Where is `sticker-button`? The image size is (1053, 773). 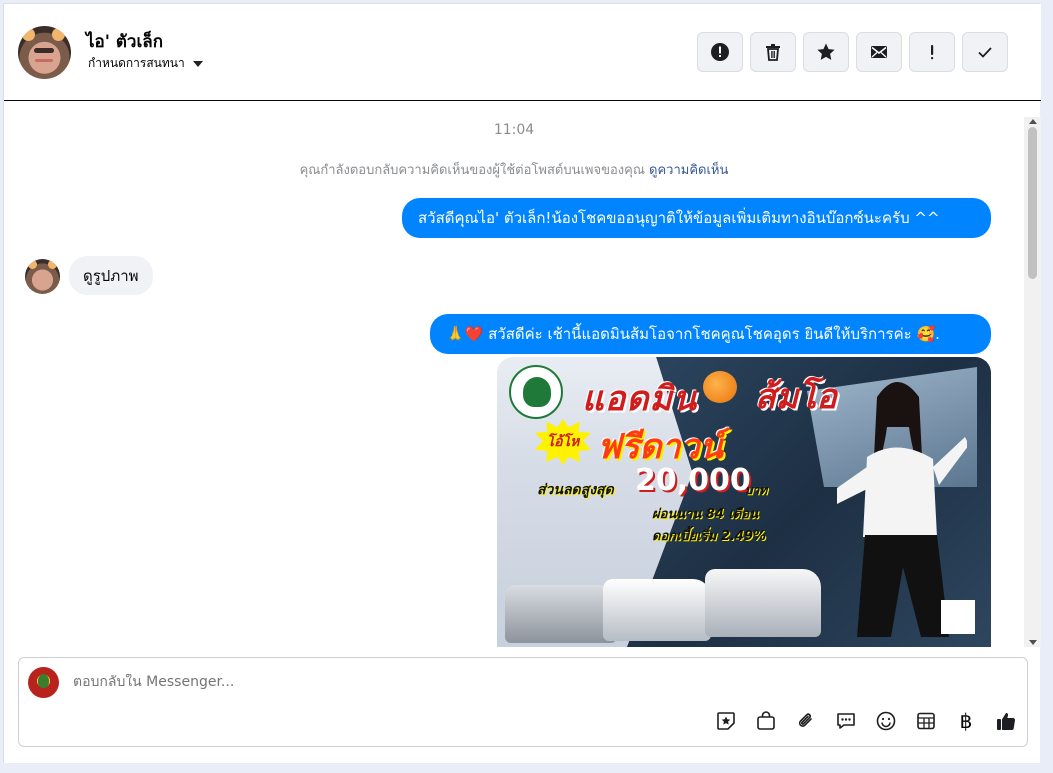 sticker-button is located at coordinates (726, 721).